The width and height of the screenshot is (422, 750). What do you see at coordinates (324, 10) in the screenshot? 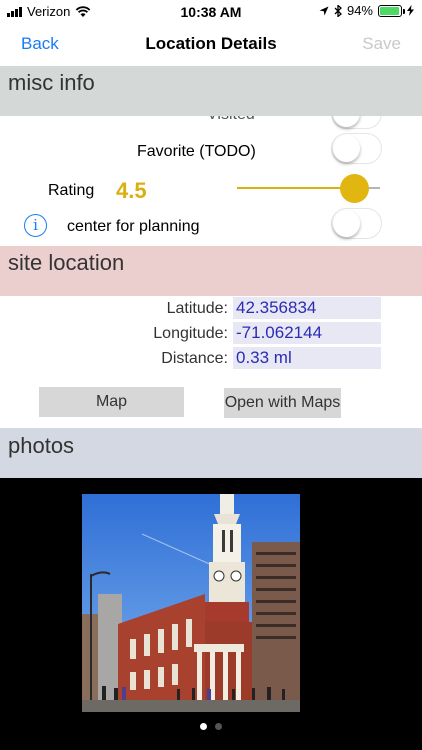
I see `location-arrow-icon` at bounding box center [324, 10].